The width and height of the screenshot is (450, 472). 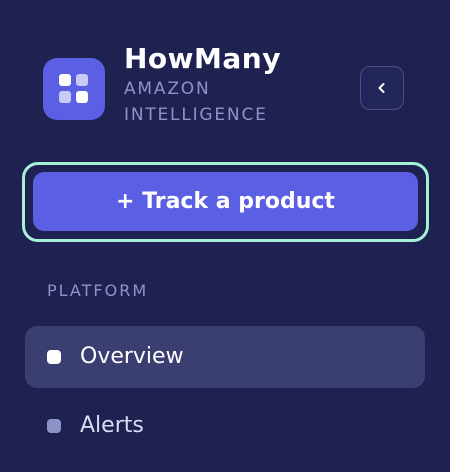 What do you see at coordinates (225, 201) in the screenshot?
I see `track-product-button: + Track a product` at bounding box center [225, 201].